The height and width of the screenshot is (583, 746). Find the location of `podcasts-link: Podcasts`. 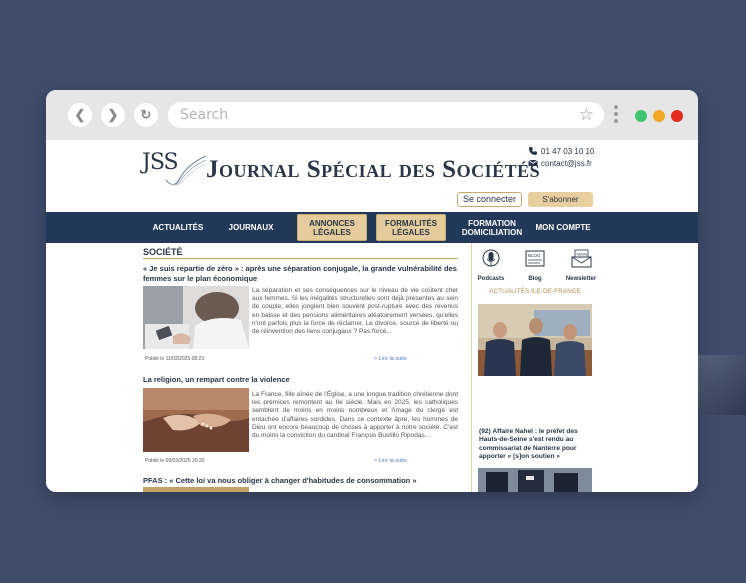

podcasts-link: Podcasts is located at coordinates (491, 265).